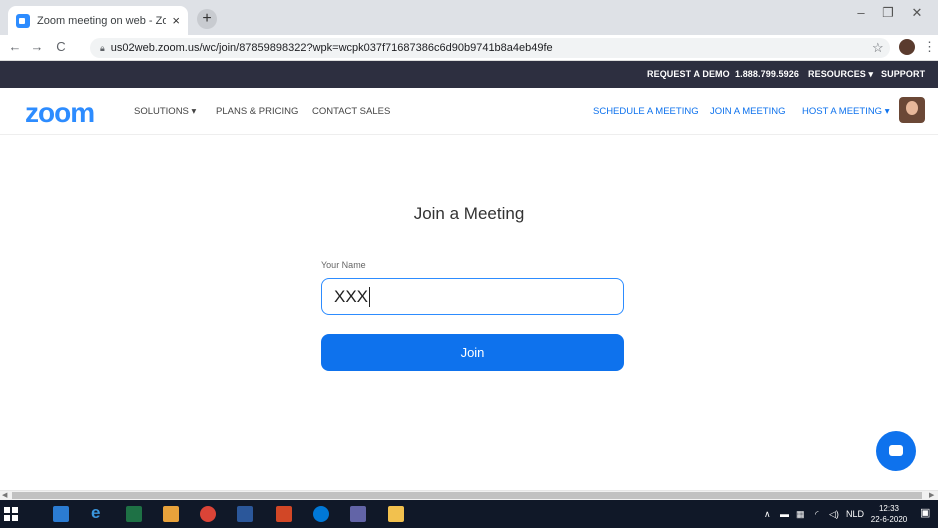 The height and width of the screenshot is (528, 938). I want to click on browser-tab: Zoom meeting on web - Zoom ×, so click(98, 20).